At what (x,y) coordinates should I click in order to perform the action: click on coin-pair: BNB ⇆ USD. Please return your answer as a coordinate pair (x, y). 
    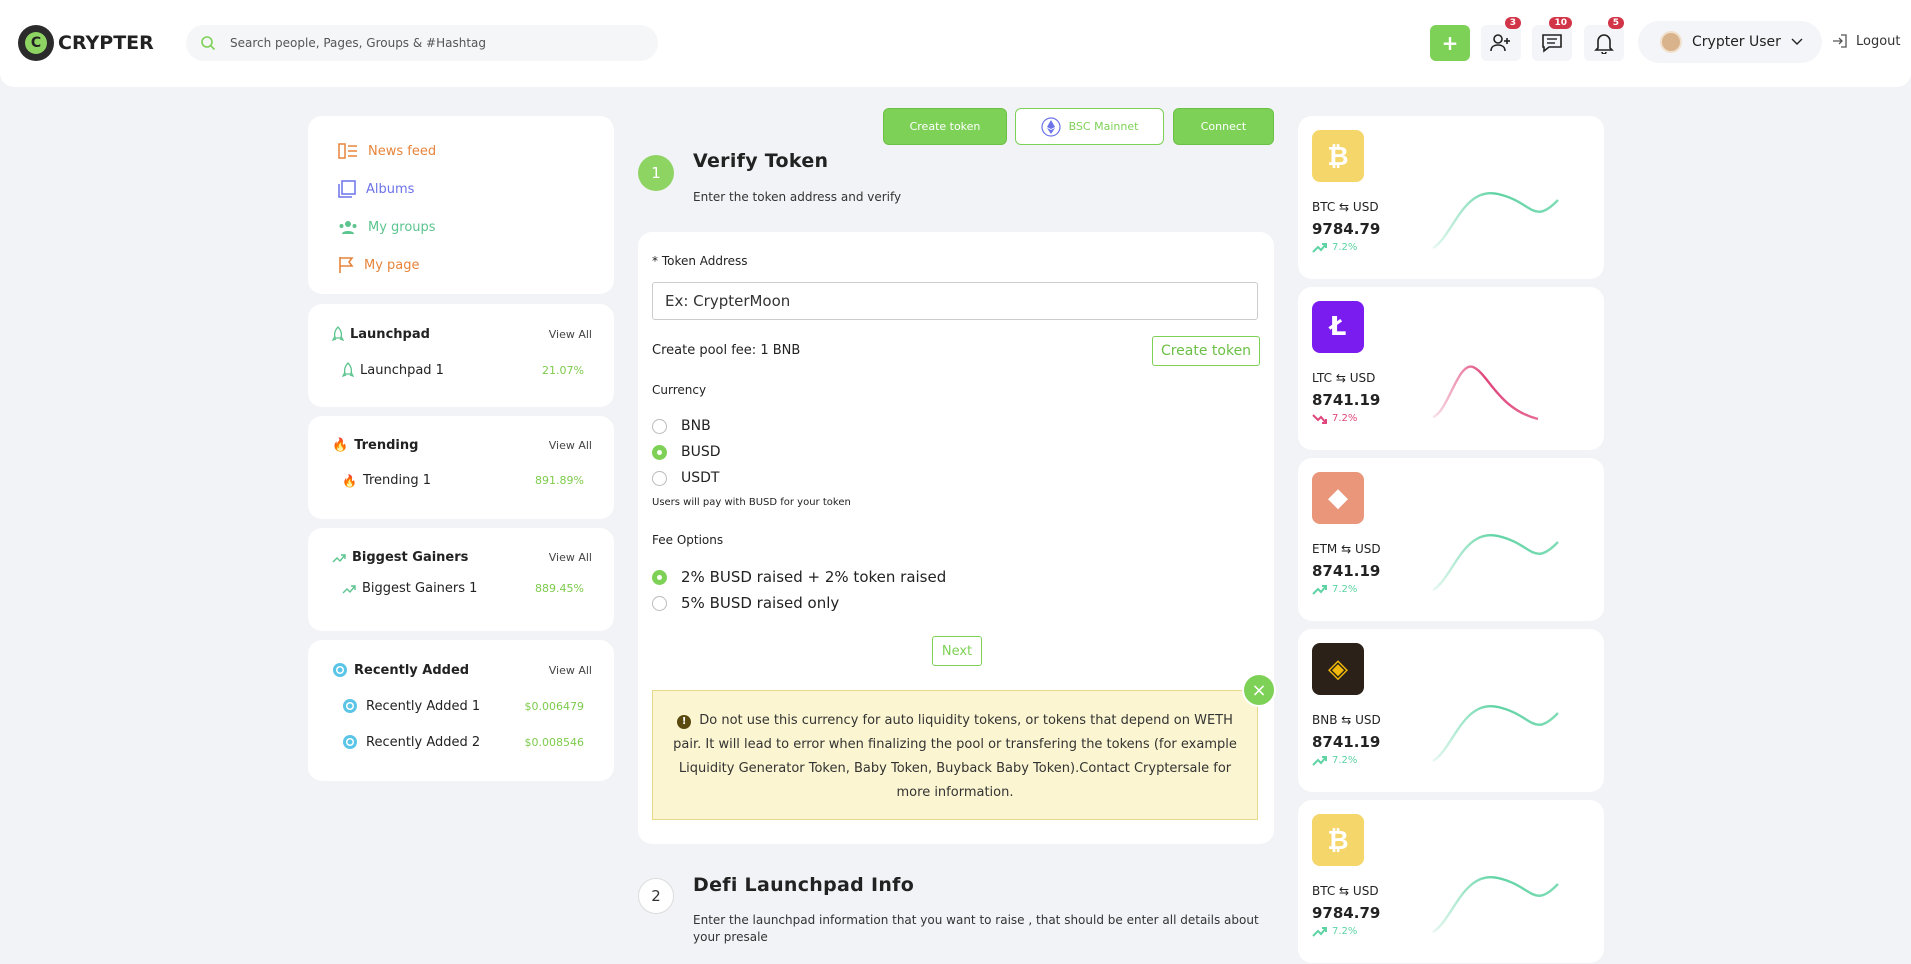
    Looking at the image, I should click on (1346, 720).